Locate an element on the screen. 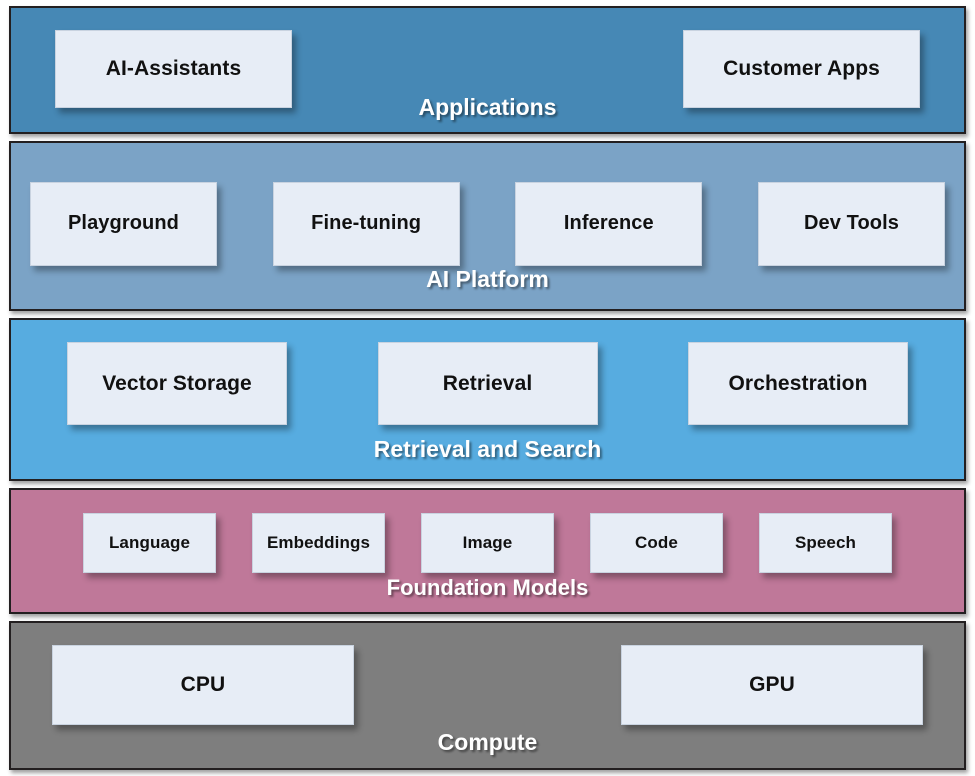 The height and width of the screenshot is (776, 975). component-box: Speech is located at coordinates (825, 542).